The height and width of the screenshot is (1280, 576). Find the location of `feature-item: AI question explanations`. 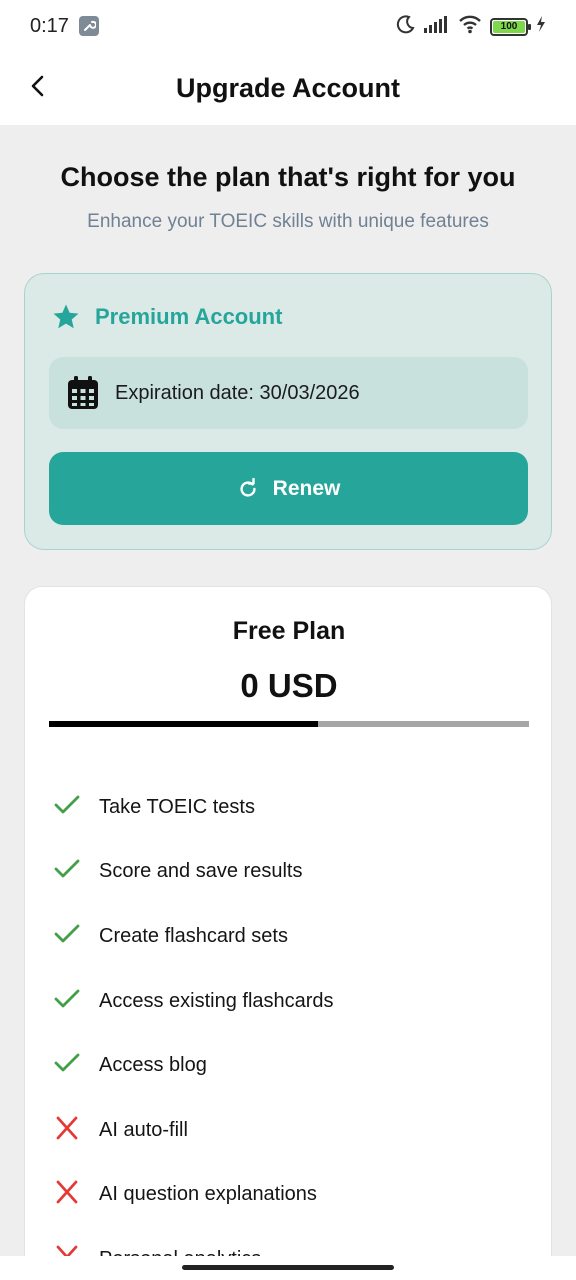

feature-item: AI question explanations is located at coordinates (289, 1195).